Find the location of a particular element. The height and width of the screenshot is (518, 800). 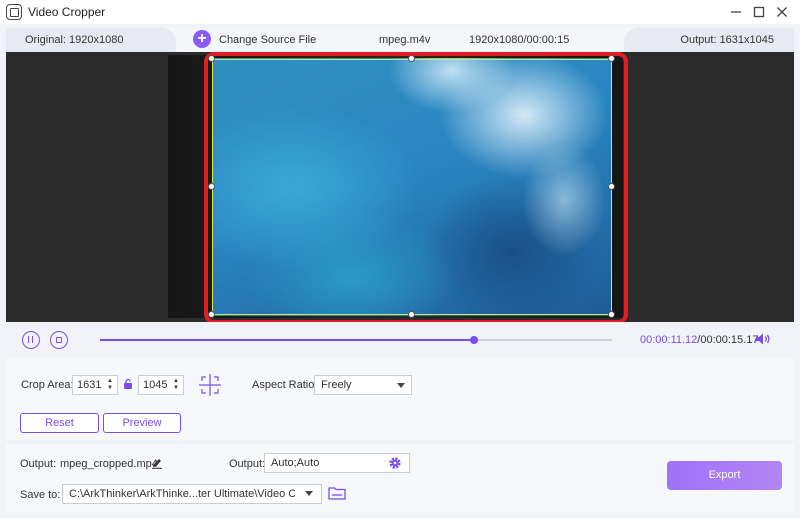

crop-height-input: 1045 ▲ ▼ is located at coordinates (161, 385).